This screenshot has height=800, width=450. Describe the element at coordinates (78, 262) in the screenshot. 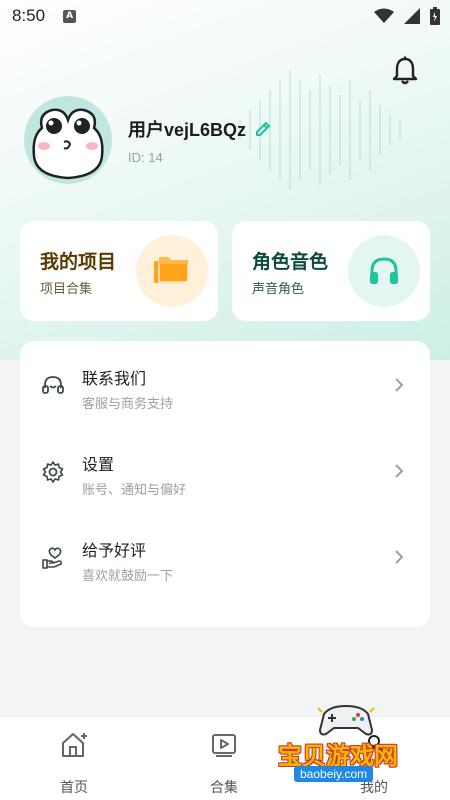

I see `my-projects-title: 我的项目` at that location.